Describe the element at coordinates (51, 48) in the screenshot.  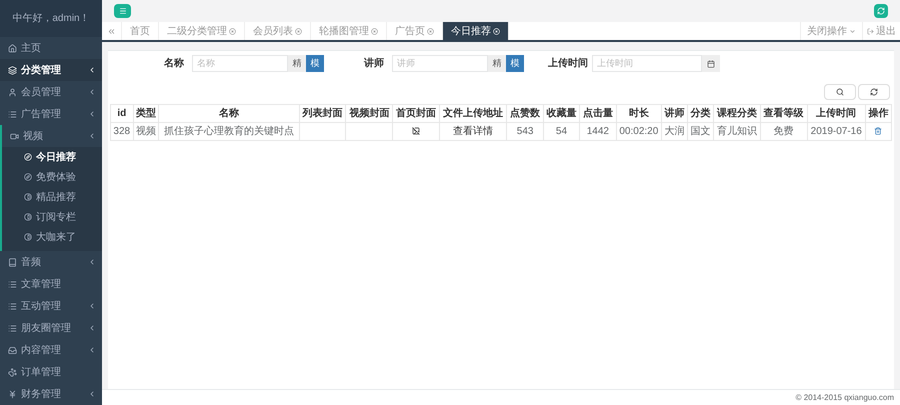
I see `sidebar-item: 主页` at that location.